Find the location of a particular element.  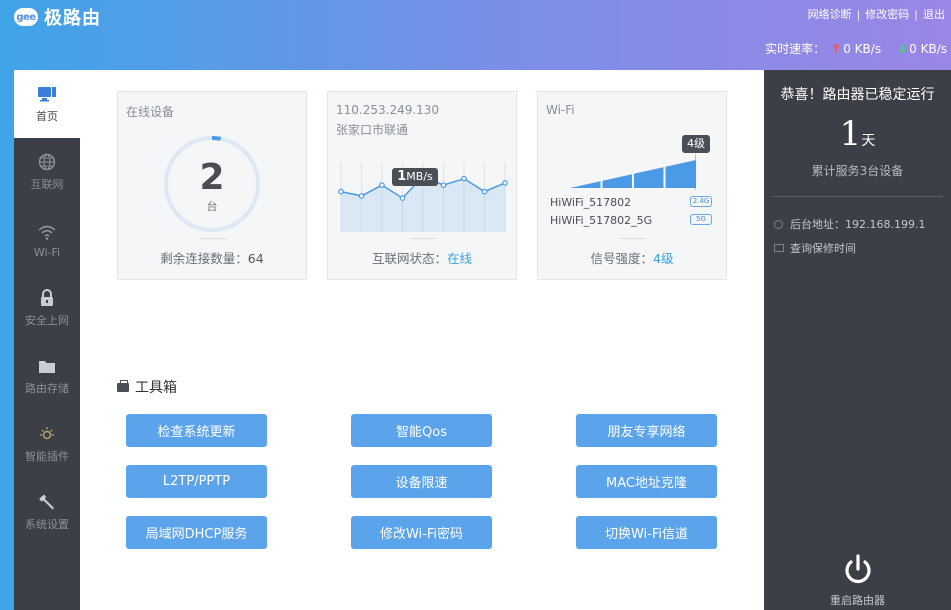

card-footer: 信号强度：4级 is located at coordinates (632, 257).